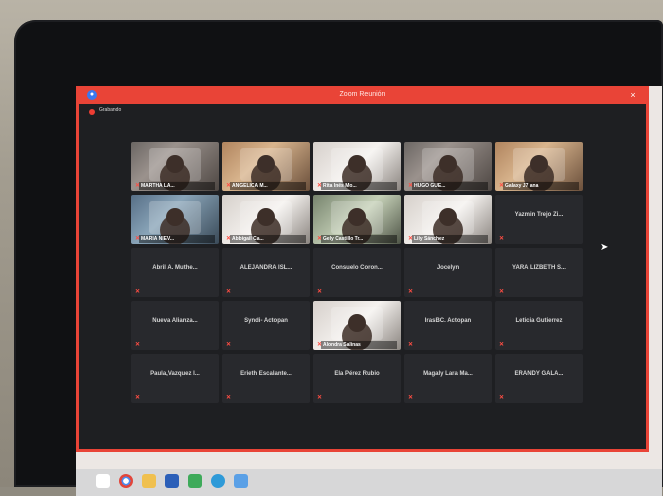 This screenshot has width=663, height=496. What do you see at coordinates (92, 112) in the screenshot?
I see `recording-icon` at bounding box center [92, 112].